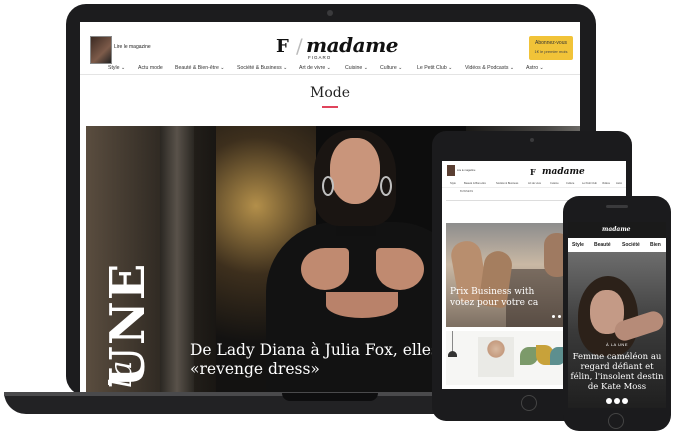 The height and width of the screenshot is (434, 673). What do you see at coordinates (532, 140) in the screenshot?
I see `tablet-camera` at bounding box center [532, 140].